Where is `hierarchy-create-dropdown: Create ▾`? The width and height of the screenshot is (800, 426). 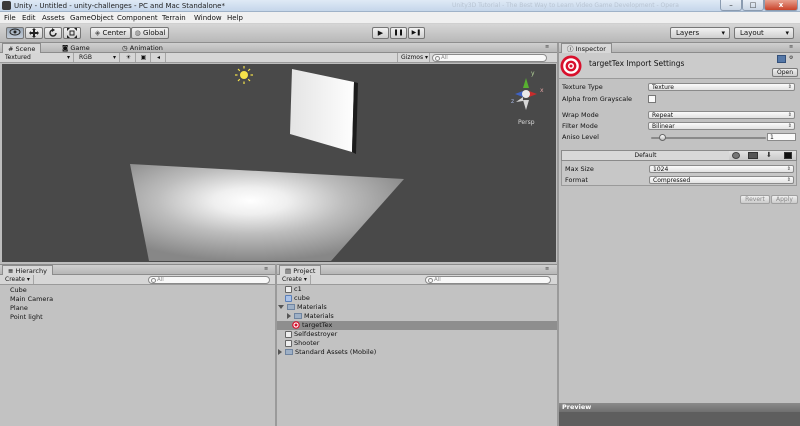
hierarchy-create-dropdown: Create ▾ is located at coordinates (18, 279).